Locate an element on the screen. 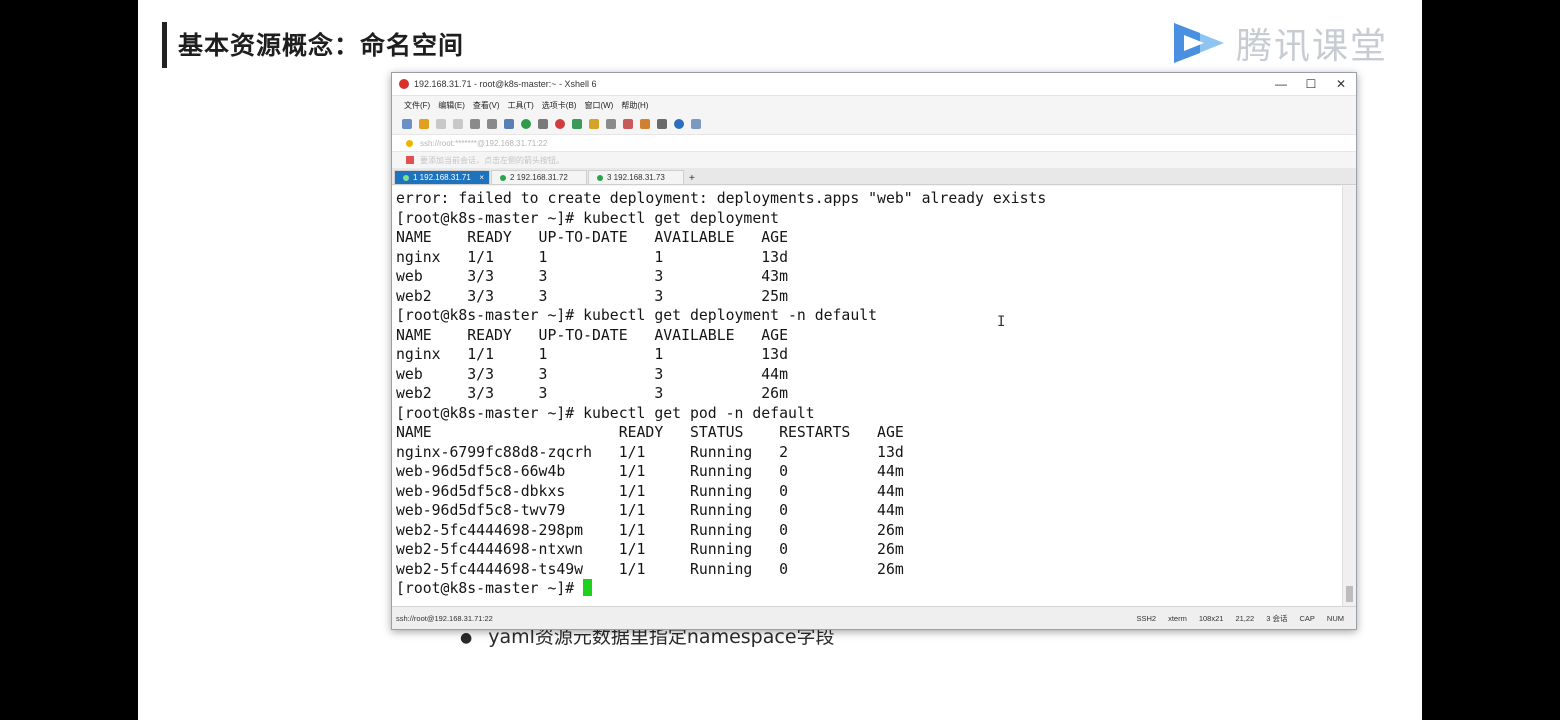 The image size is (1560, 720). layout-icon is located at coordinates (662, 124).